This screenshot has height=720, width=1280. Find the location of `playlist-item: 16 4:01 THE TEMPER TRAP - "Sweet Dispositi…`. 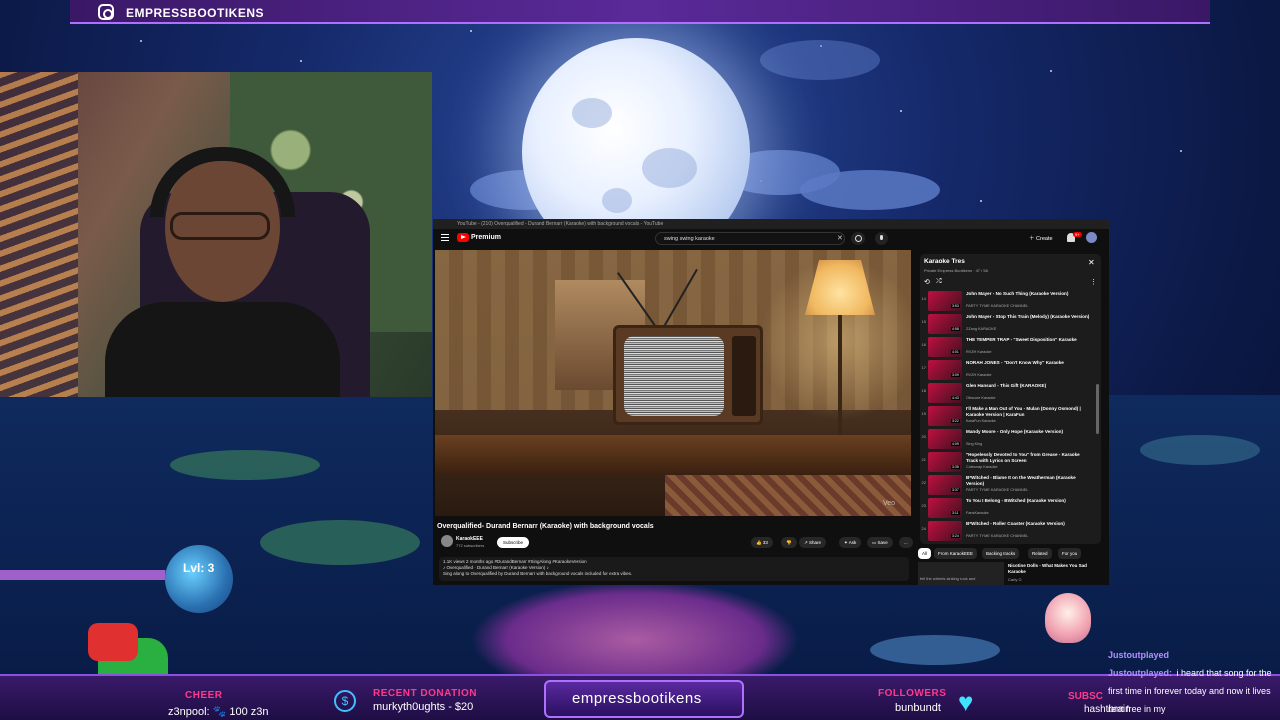

playlist-item: 16 4:01 THE TEMPER TRAP - "Sweet Dispositi… is located at coordinates (1009, 347).